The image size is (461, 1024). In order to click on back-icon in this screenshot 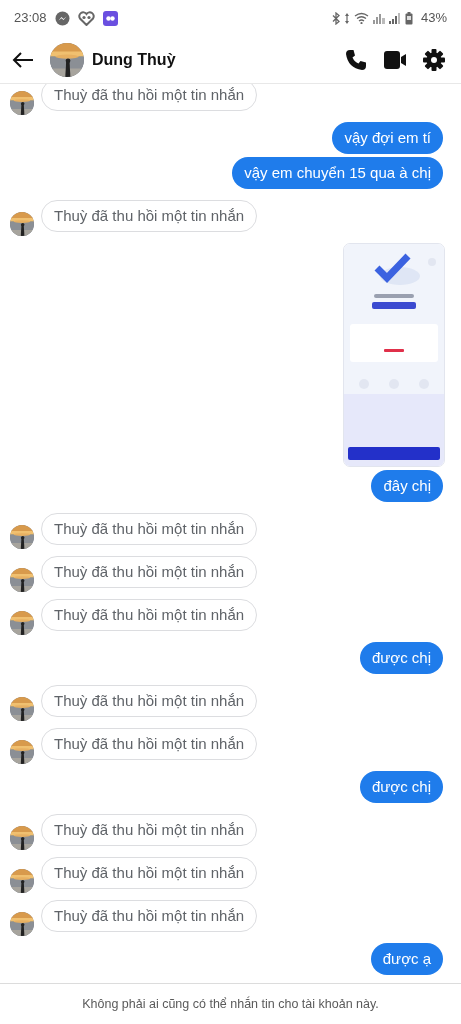, I will do `click(23, 59)`.